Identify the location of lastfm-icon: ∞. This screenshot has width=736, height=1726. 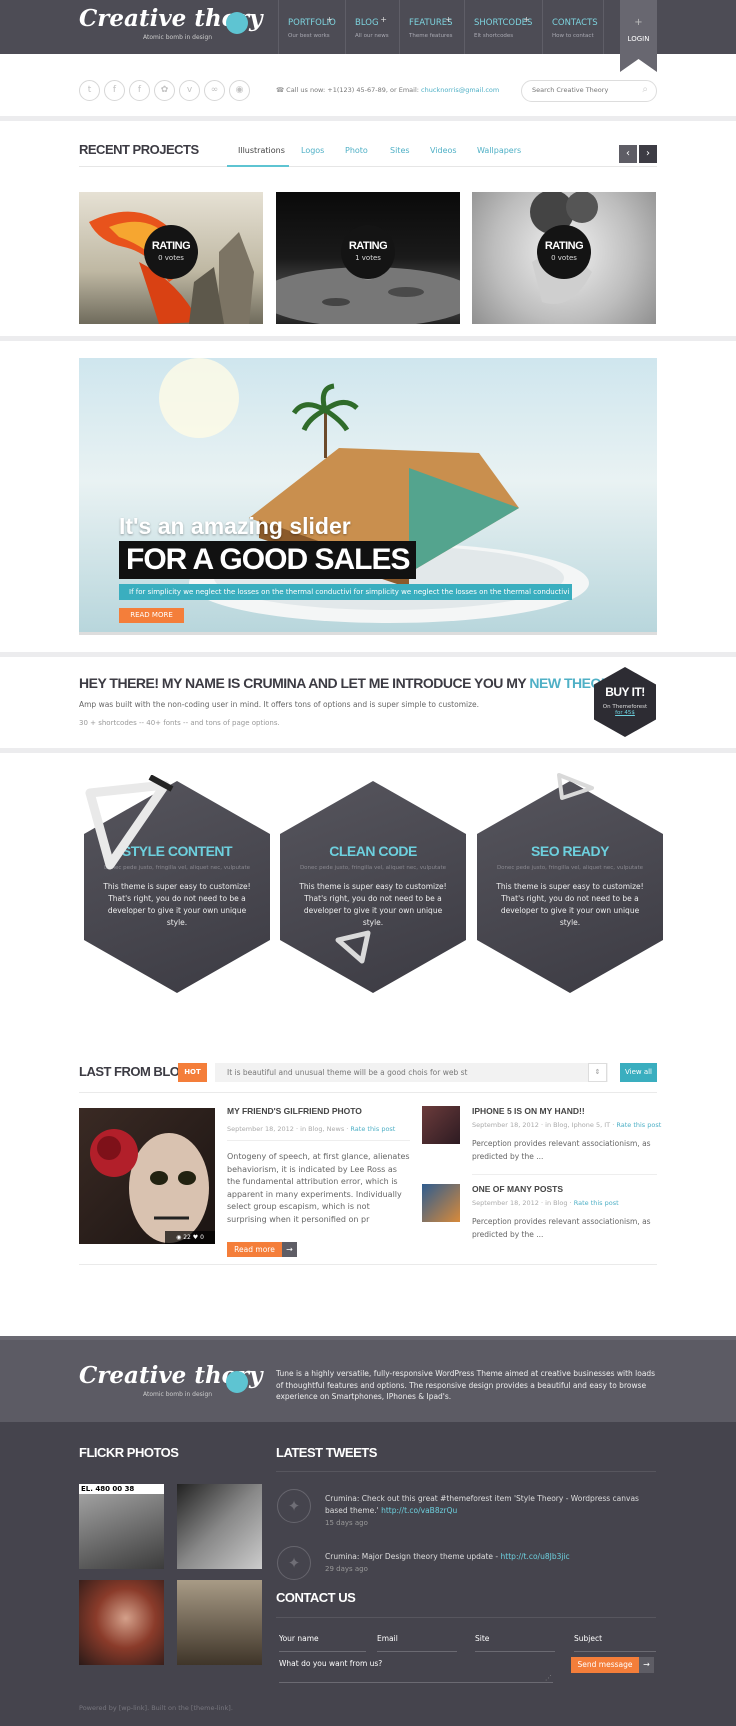
(214, 90).